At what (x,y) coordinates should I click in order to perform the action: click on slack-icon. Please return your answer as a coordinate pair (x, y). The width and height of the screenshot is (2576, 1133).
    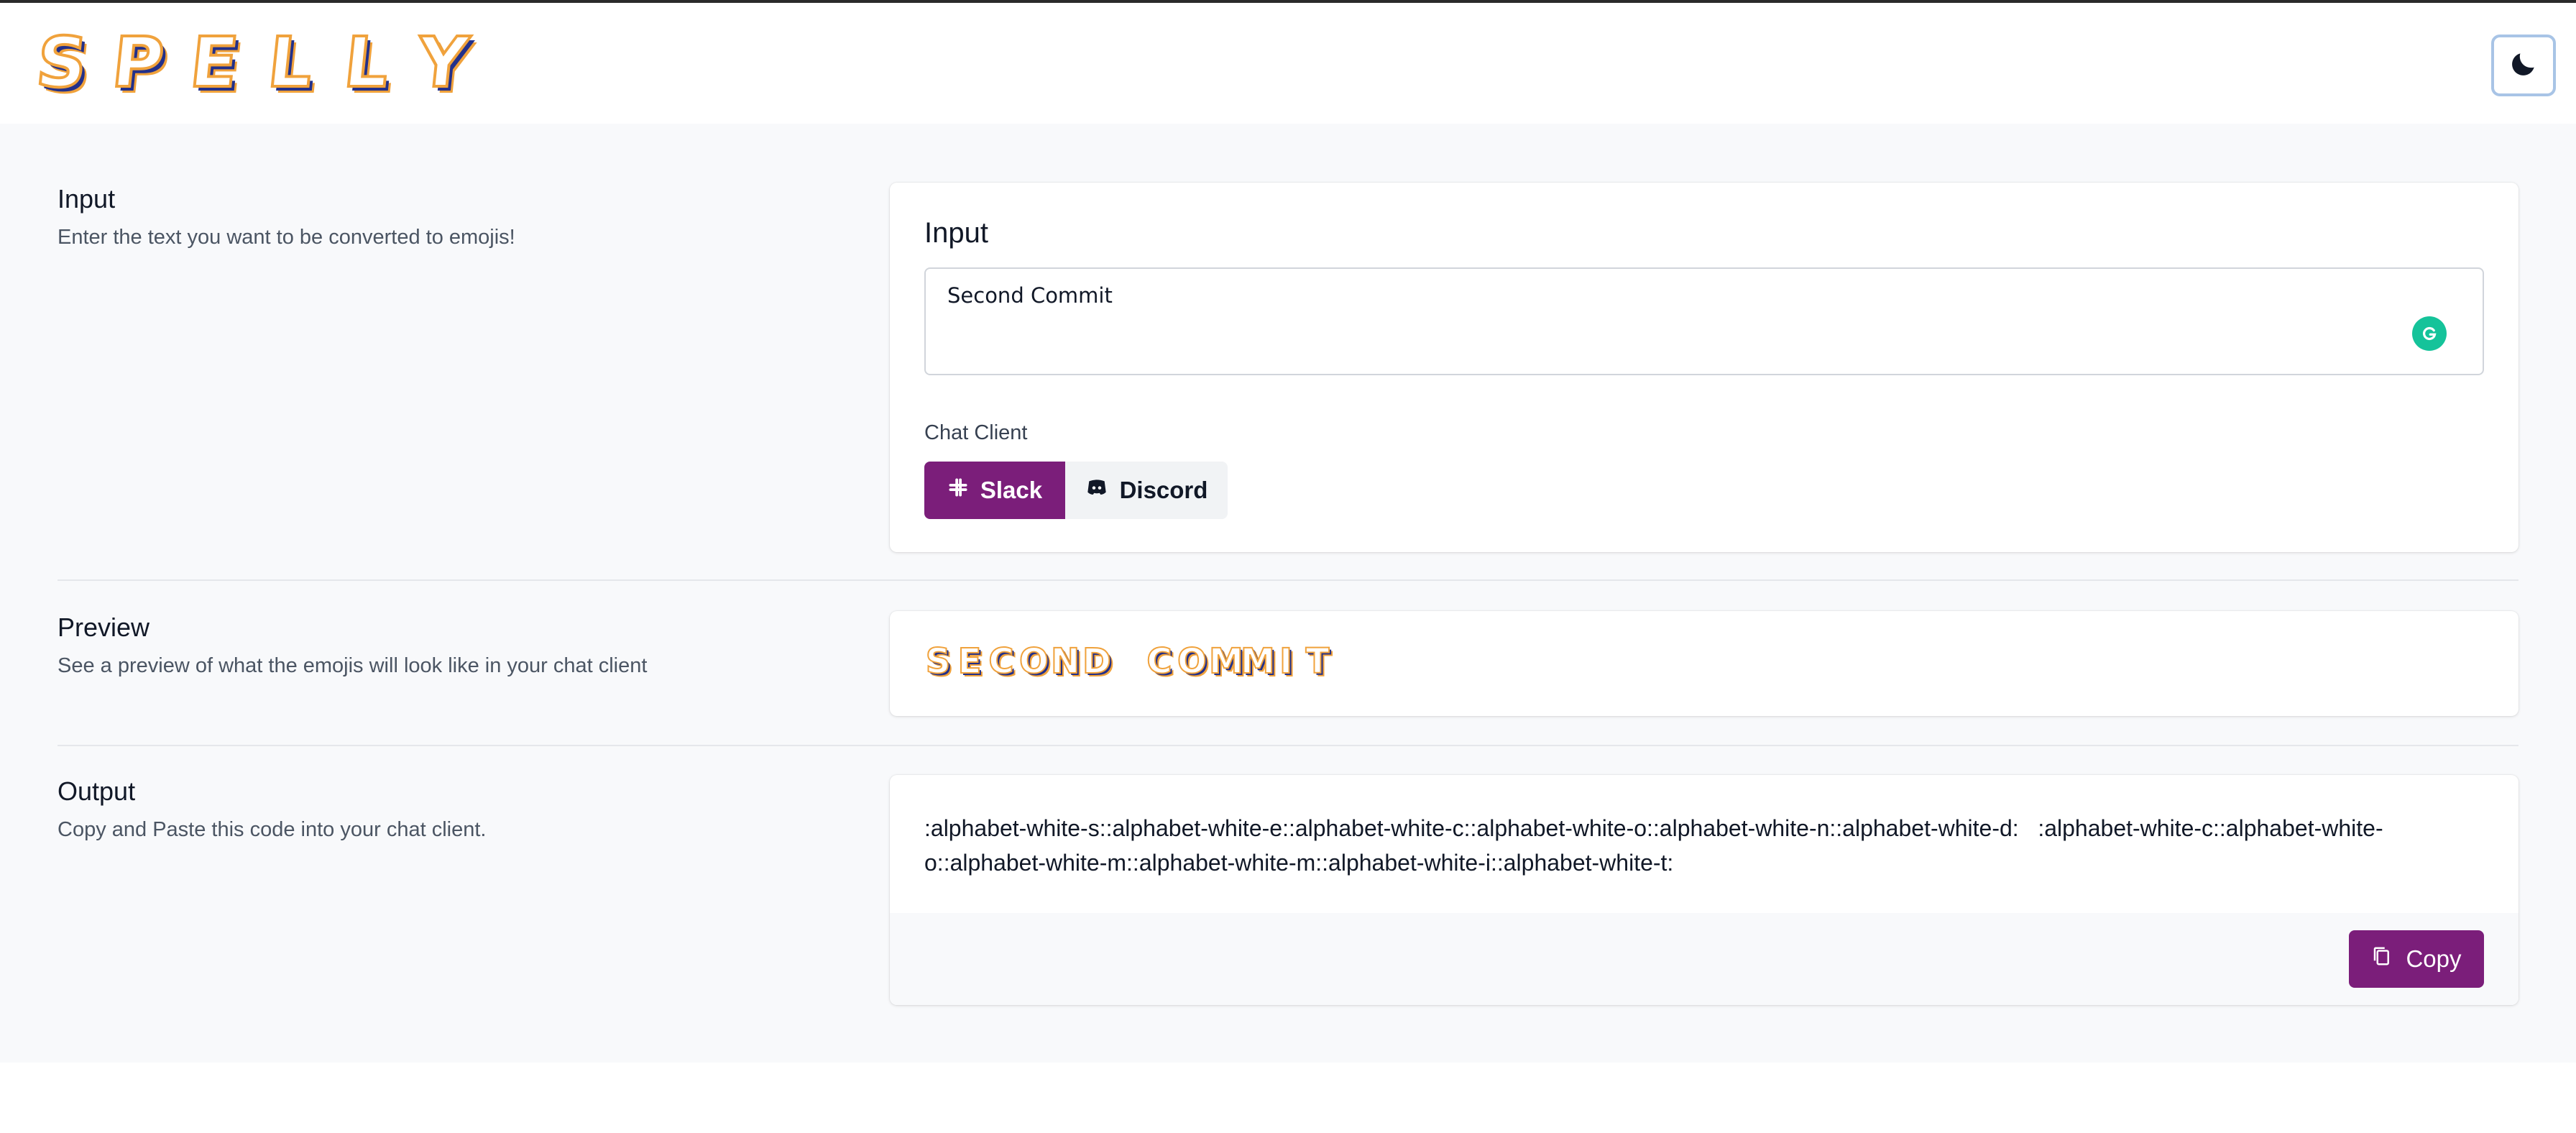
    Looking at the image, I should click on (958, 490).